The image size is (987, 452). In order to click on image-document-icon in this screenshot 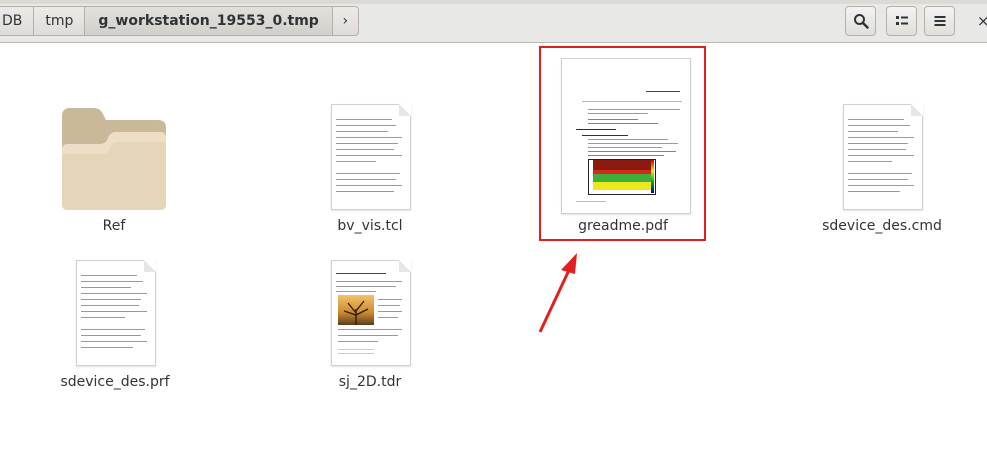, I will do `click(371, 313)`.